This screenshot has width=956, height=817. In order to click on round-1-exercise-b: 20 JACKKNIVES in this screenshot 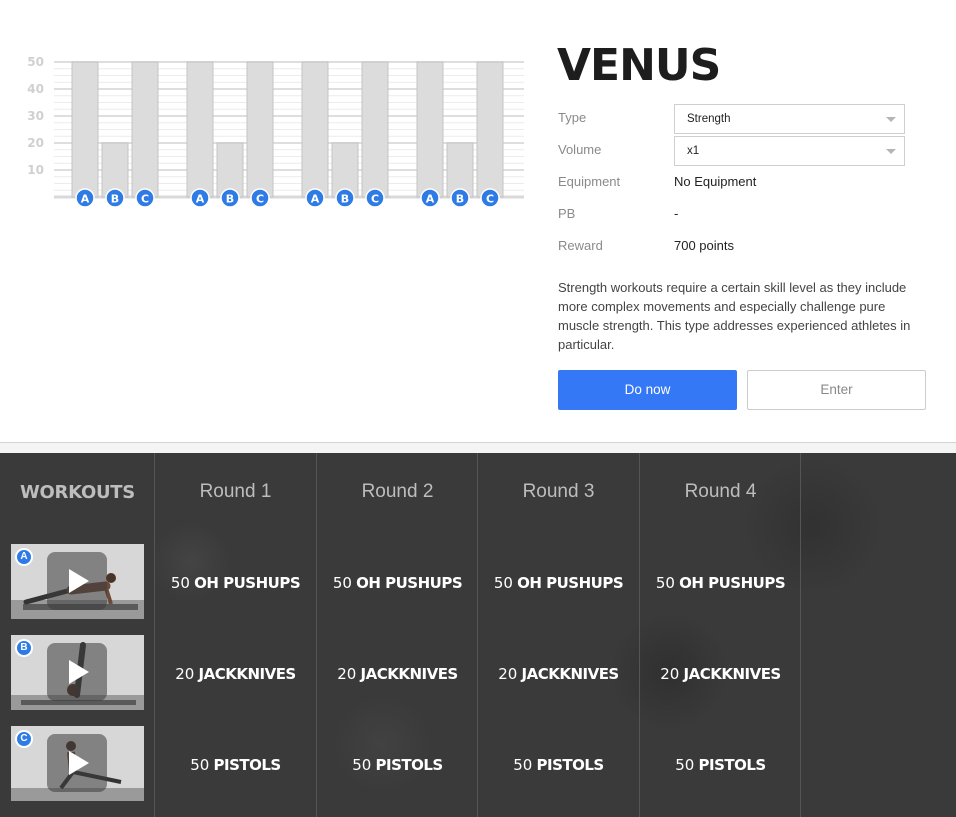, I will do `click(235, 674)`.